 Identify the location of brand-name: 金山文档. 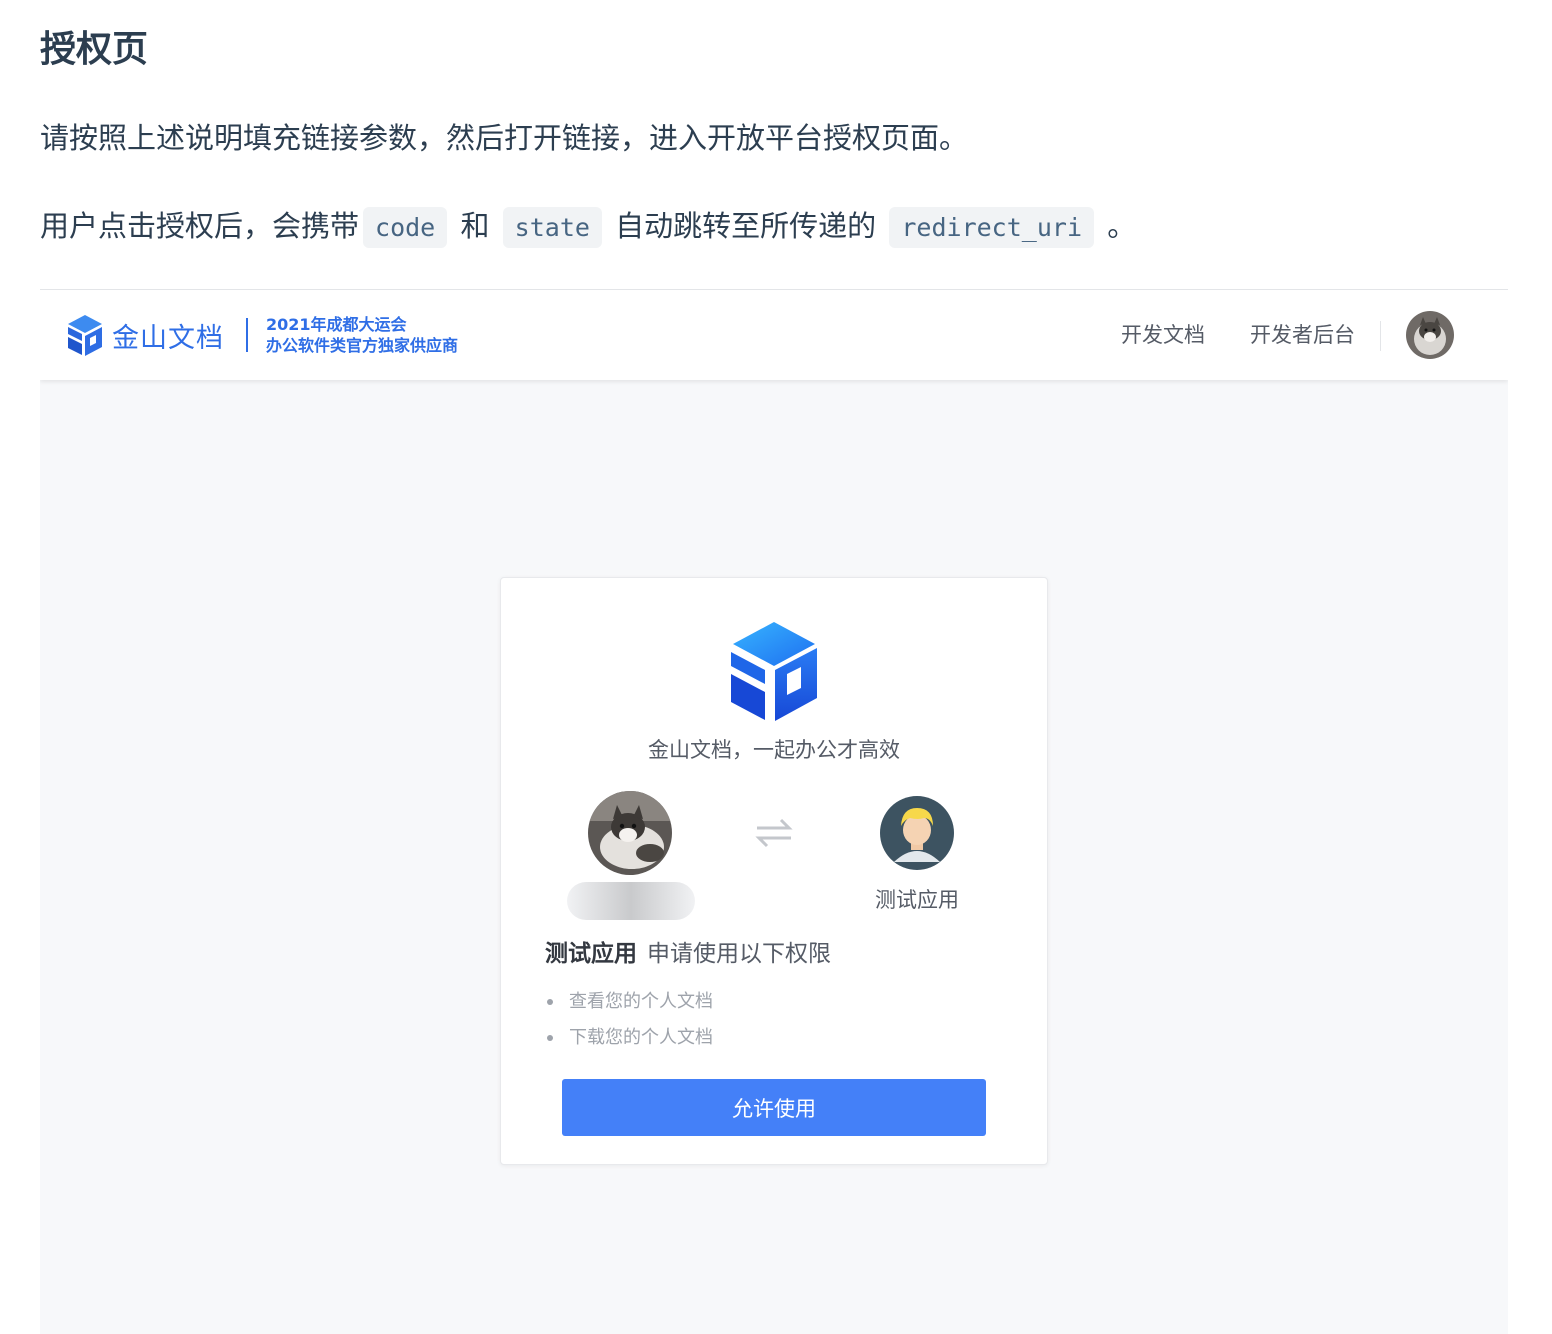
(168, 338).